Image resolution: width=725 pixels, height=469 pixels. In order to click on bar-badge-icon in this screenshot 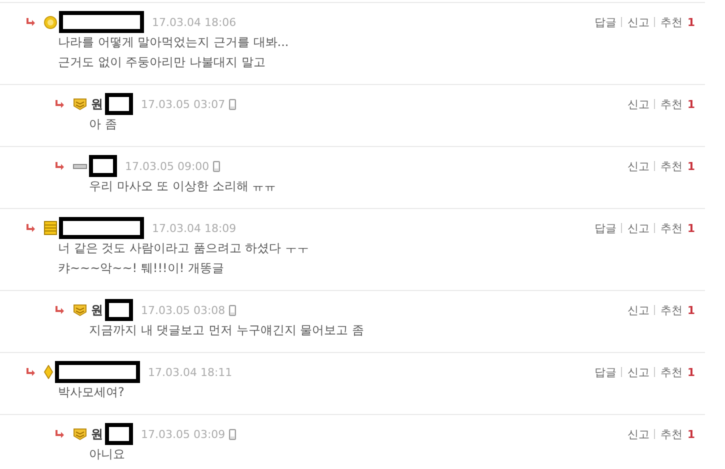, I will do `click(80, 166)`.